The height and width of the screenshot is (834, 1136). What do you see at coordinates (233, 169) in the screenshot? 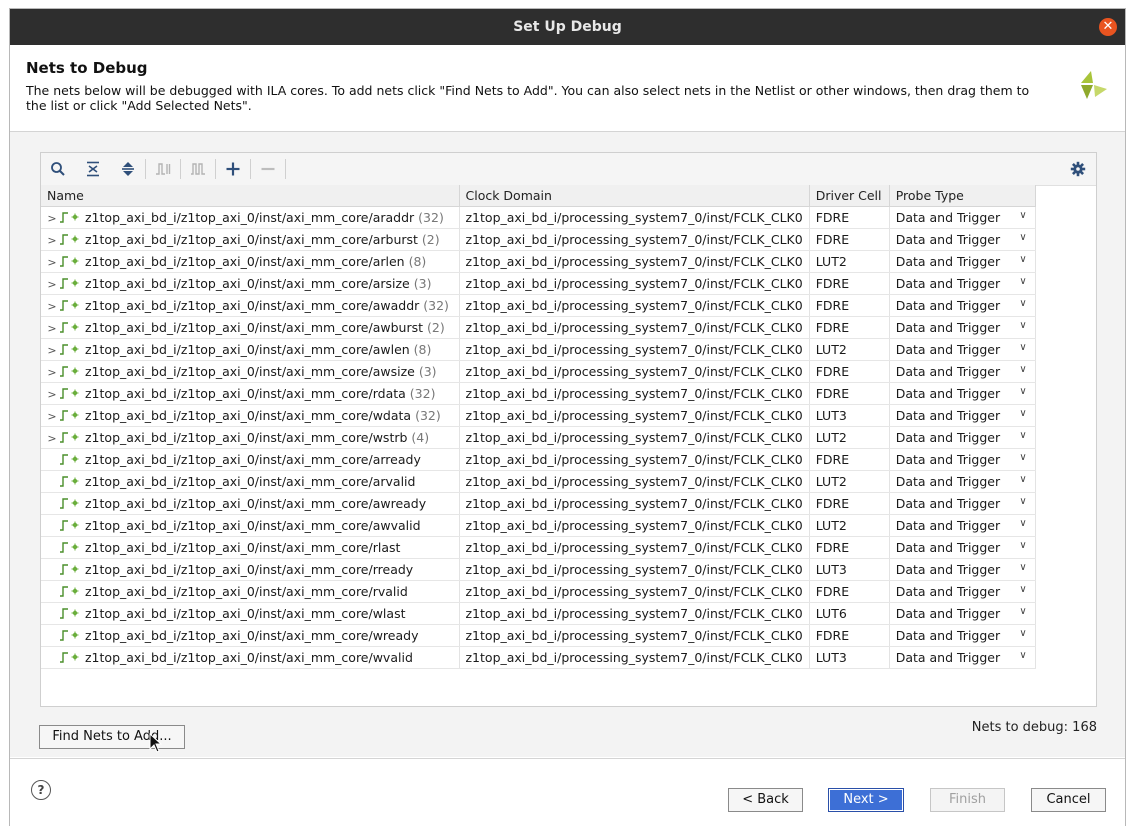
I see `add-icon` at bounding box center [233, 169].